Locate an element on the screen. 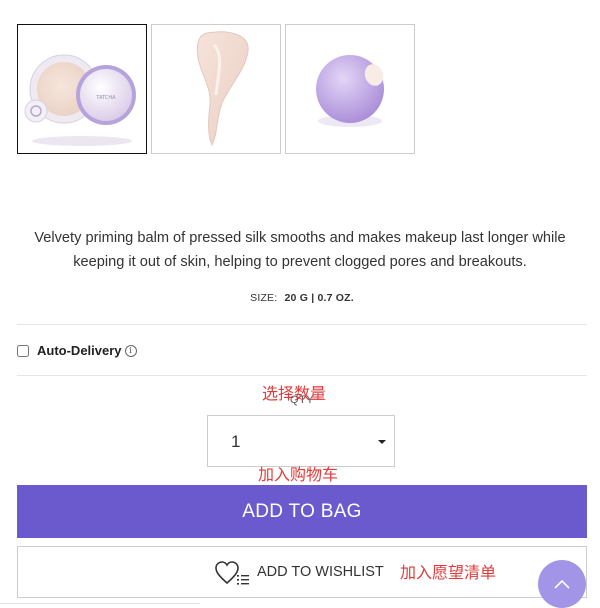  scroll-to-top-button is located at coordinates (562, 584).